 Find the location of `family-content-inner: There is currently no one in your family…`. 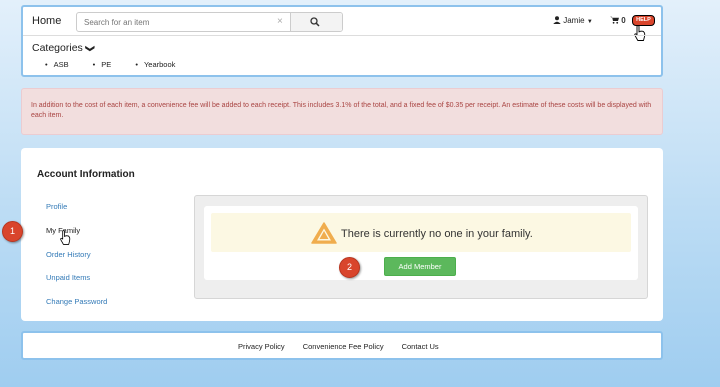

family-content-inner: There is currently no one in your family… is located at coordinates (421, 243).